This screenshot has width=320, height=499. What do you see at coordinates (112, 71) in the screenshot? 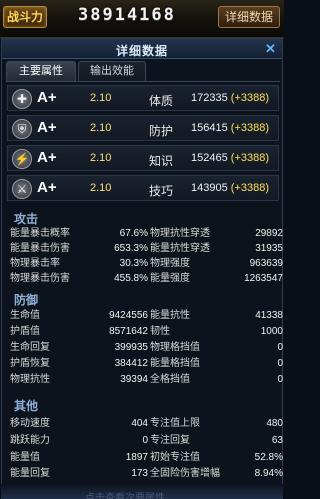
I see `tab-output-efficiency: 输出效能` at bounding box center [112, 71].